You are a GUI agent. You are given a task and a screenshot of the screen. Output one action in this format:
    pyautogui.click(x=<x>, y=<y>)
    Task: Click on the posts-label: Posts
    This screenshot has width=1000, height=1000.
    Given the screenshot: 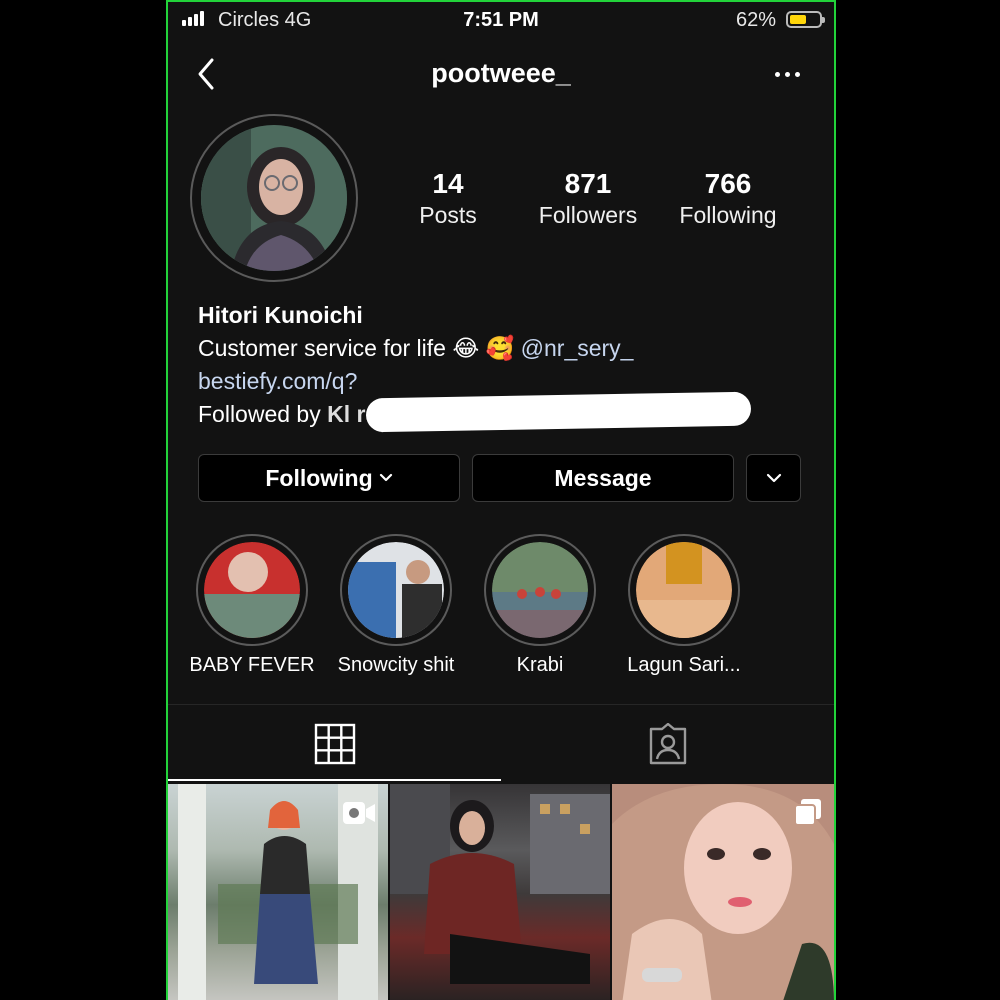 What is the action you would take?
    pyautogui.click(x=448, y=215)
    